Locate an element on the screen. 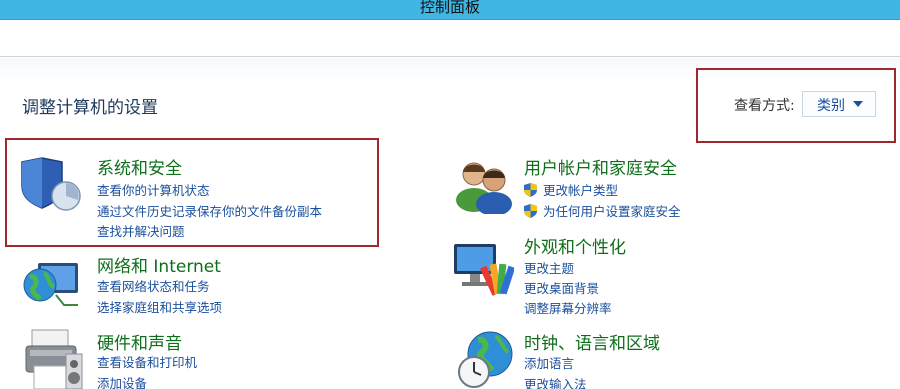 This screenshot has height=389, width=900. link-change-account-type-row: 更改帐户类型 is located at coordinates (571, 189).